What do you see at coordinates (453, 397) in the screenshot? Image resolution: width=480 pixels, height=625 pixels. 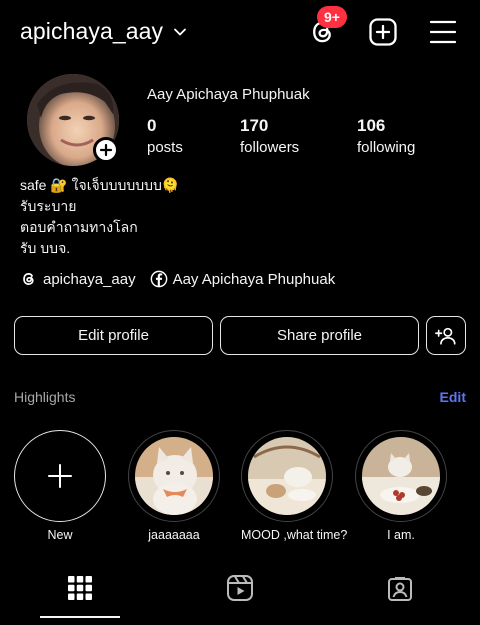 I see `highlights-edit-link: Edit` at bounding box center [453, 397].